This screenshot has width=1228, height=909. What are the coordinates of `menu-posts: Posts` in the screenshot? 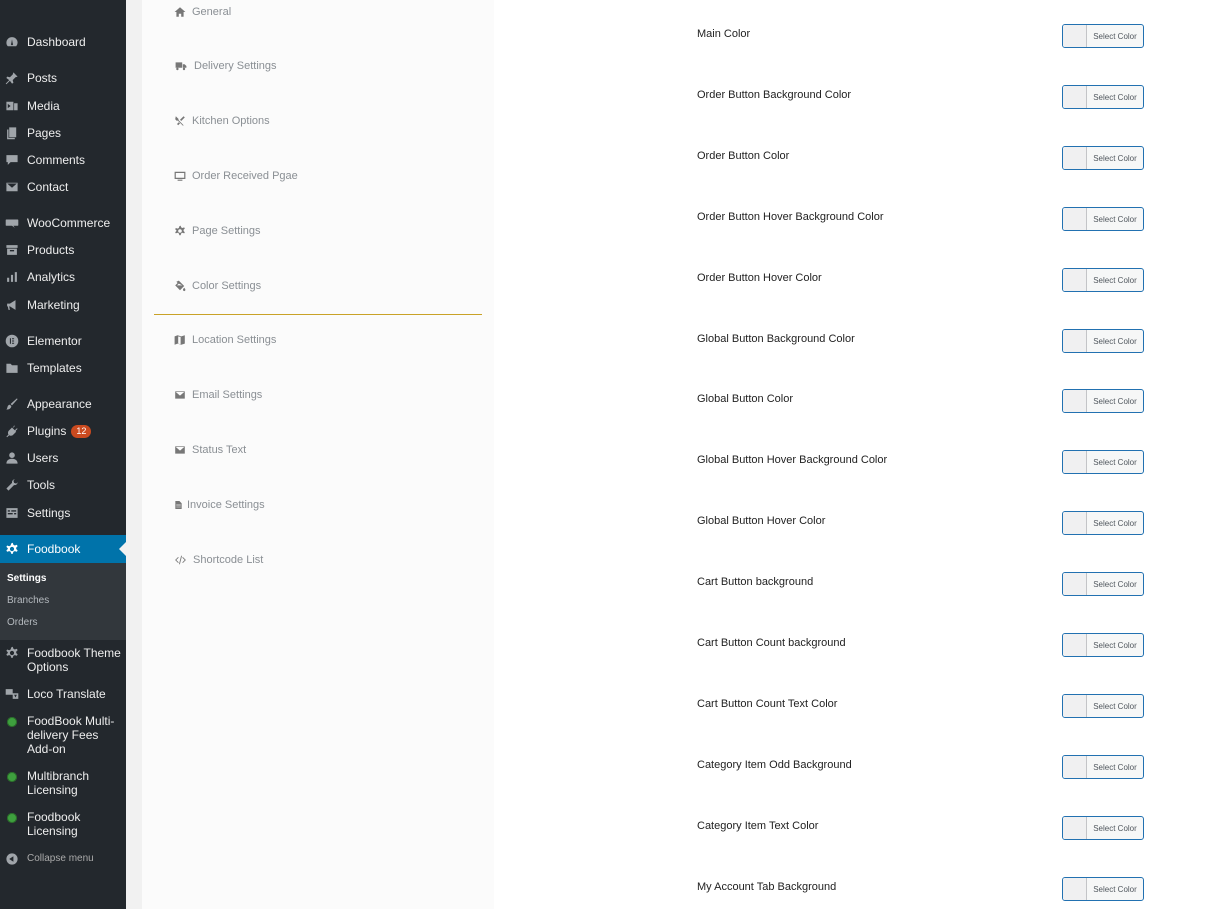 It's located at (63, 78).